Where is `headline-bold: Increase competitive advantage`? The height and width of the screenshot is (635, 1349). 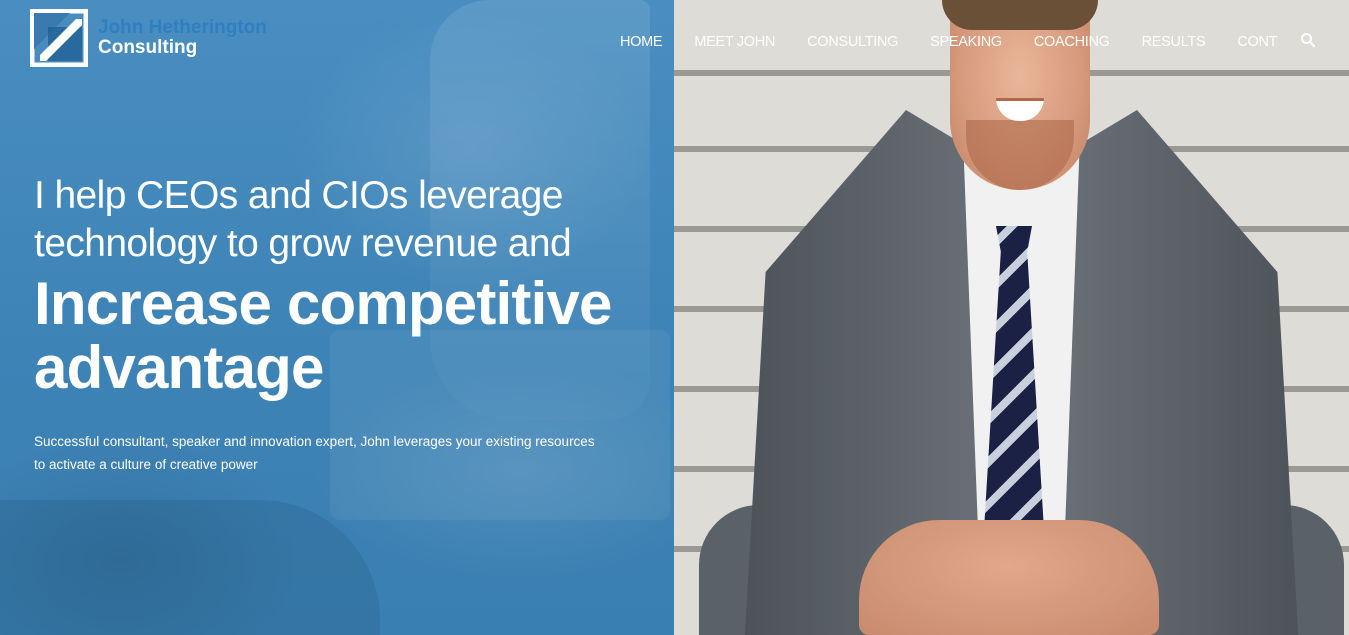
headline-bold: Increase competitive advantage is located at coordinates (344, 336).